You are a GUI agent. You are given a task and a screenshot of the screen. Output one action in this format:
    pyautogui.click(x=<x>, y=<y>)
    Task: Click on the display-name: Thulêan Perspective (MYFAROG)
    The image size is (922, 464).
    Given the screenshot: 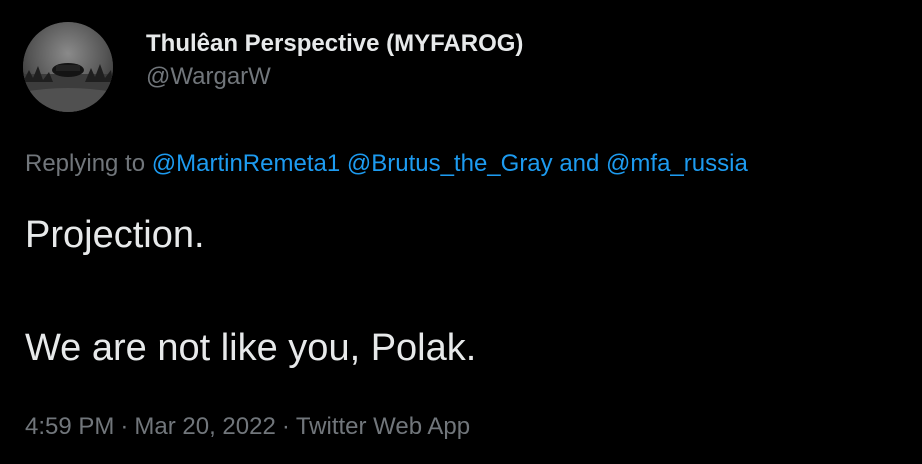 What is the action you would take?
    pyautogui.click(x=334, y=44)
    